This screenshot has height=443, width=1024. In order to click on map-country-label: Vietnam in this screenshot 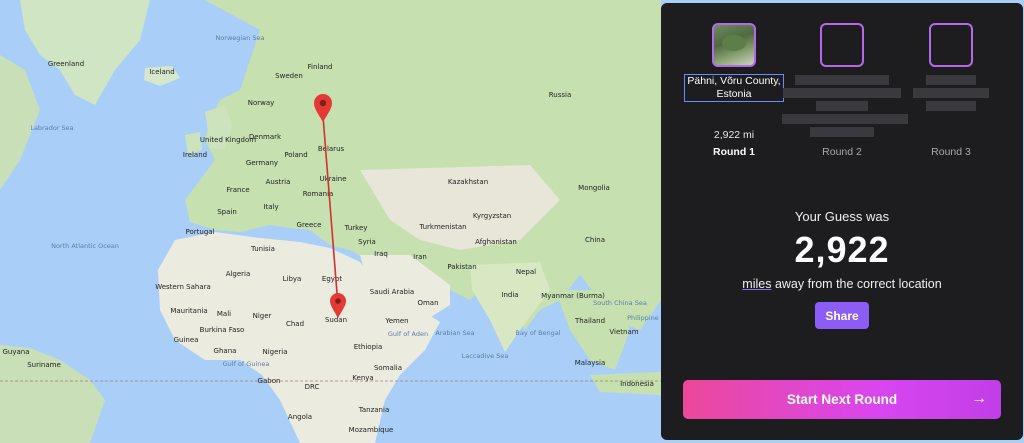, I will do `click(623, 332)`.